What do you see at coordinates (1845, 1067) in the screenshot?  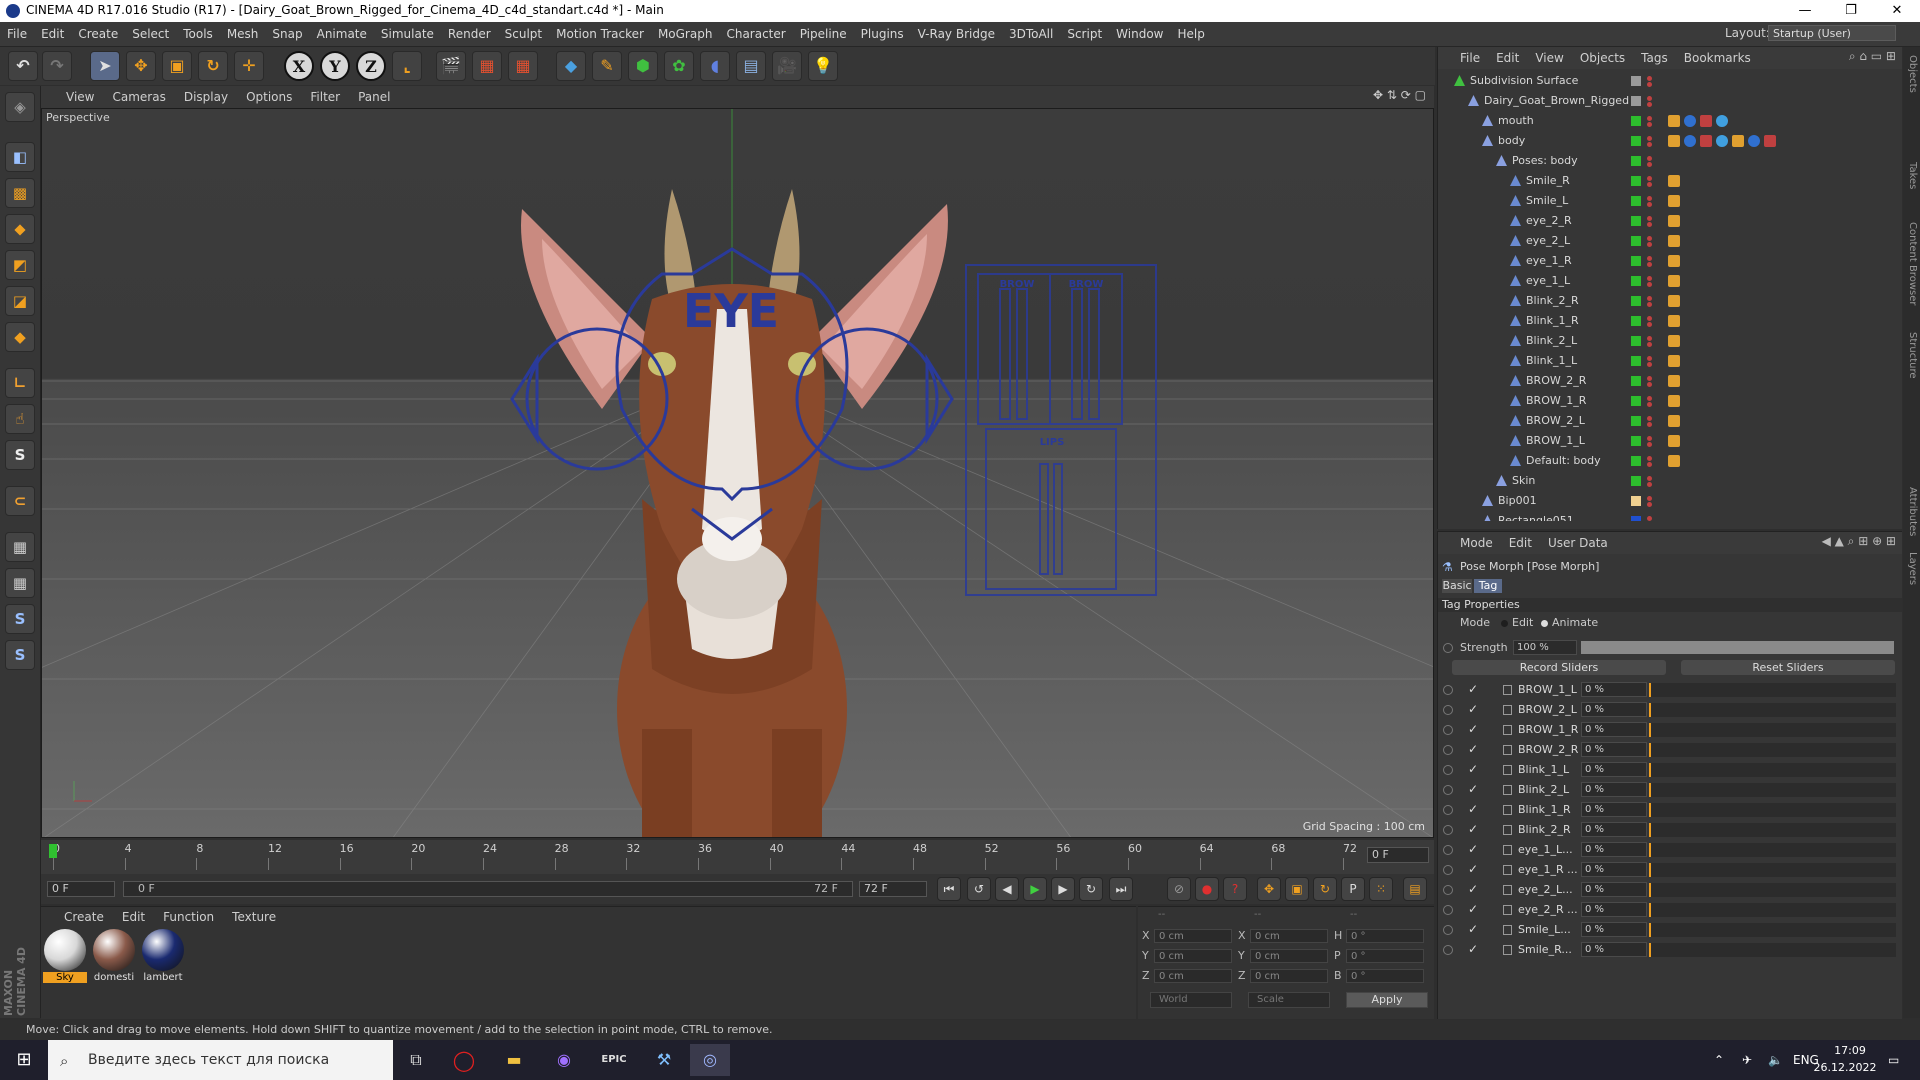 I see `clock-date: 26.12.2022` at bounding box center [1845, 1067].